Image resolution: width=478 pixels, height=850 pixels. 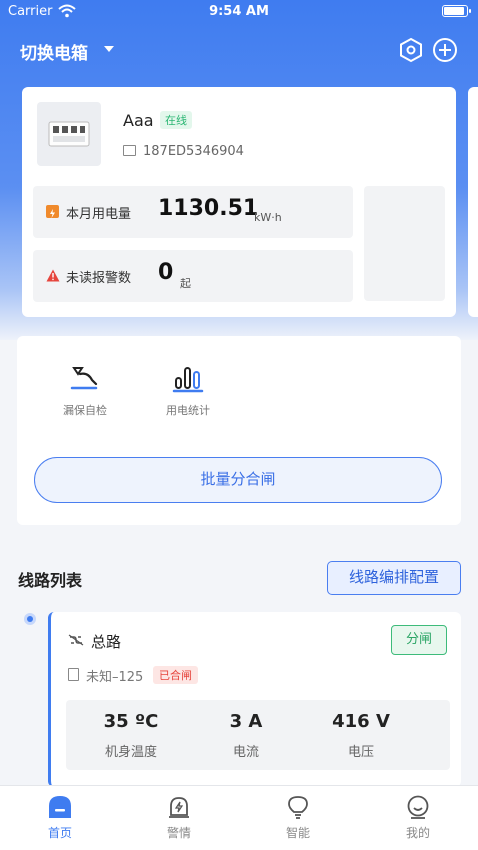 What do you see at coordinates (130, 752) in the screenshot?
I see `temperature-label: 机身温度` at bounding box center [130, 752].